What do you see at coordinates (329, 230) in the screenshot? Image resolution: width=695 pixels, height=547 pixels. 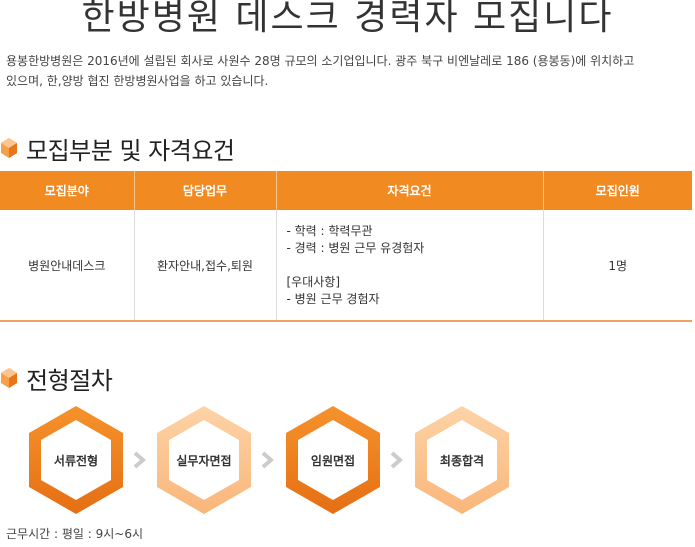 I see `requirement-education: - 학력 : 학력무관` at bounding box center [329, 230].